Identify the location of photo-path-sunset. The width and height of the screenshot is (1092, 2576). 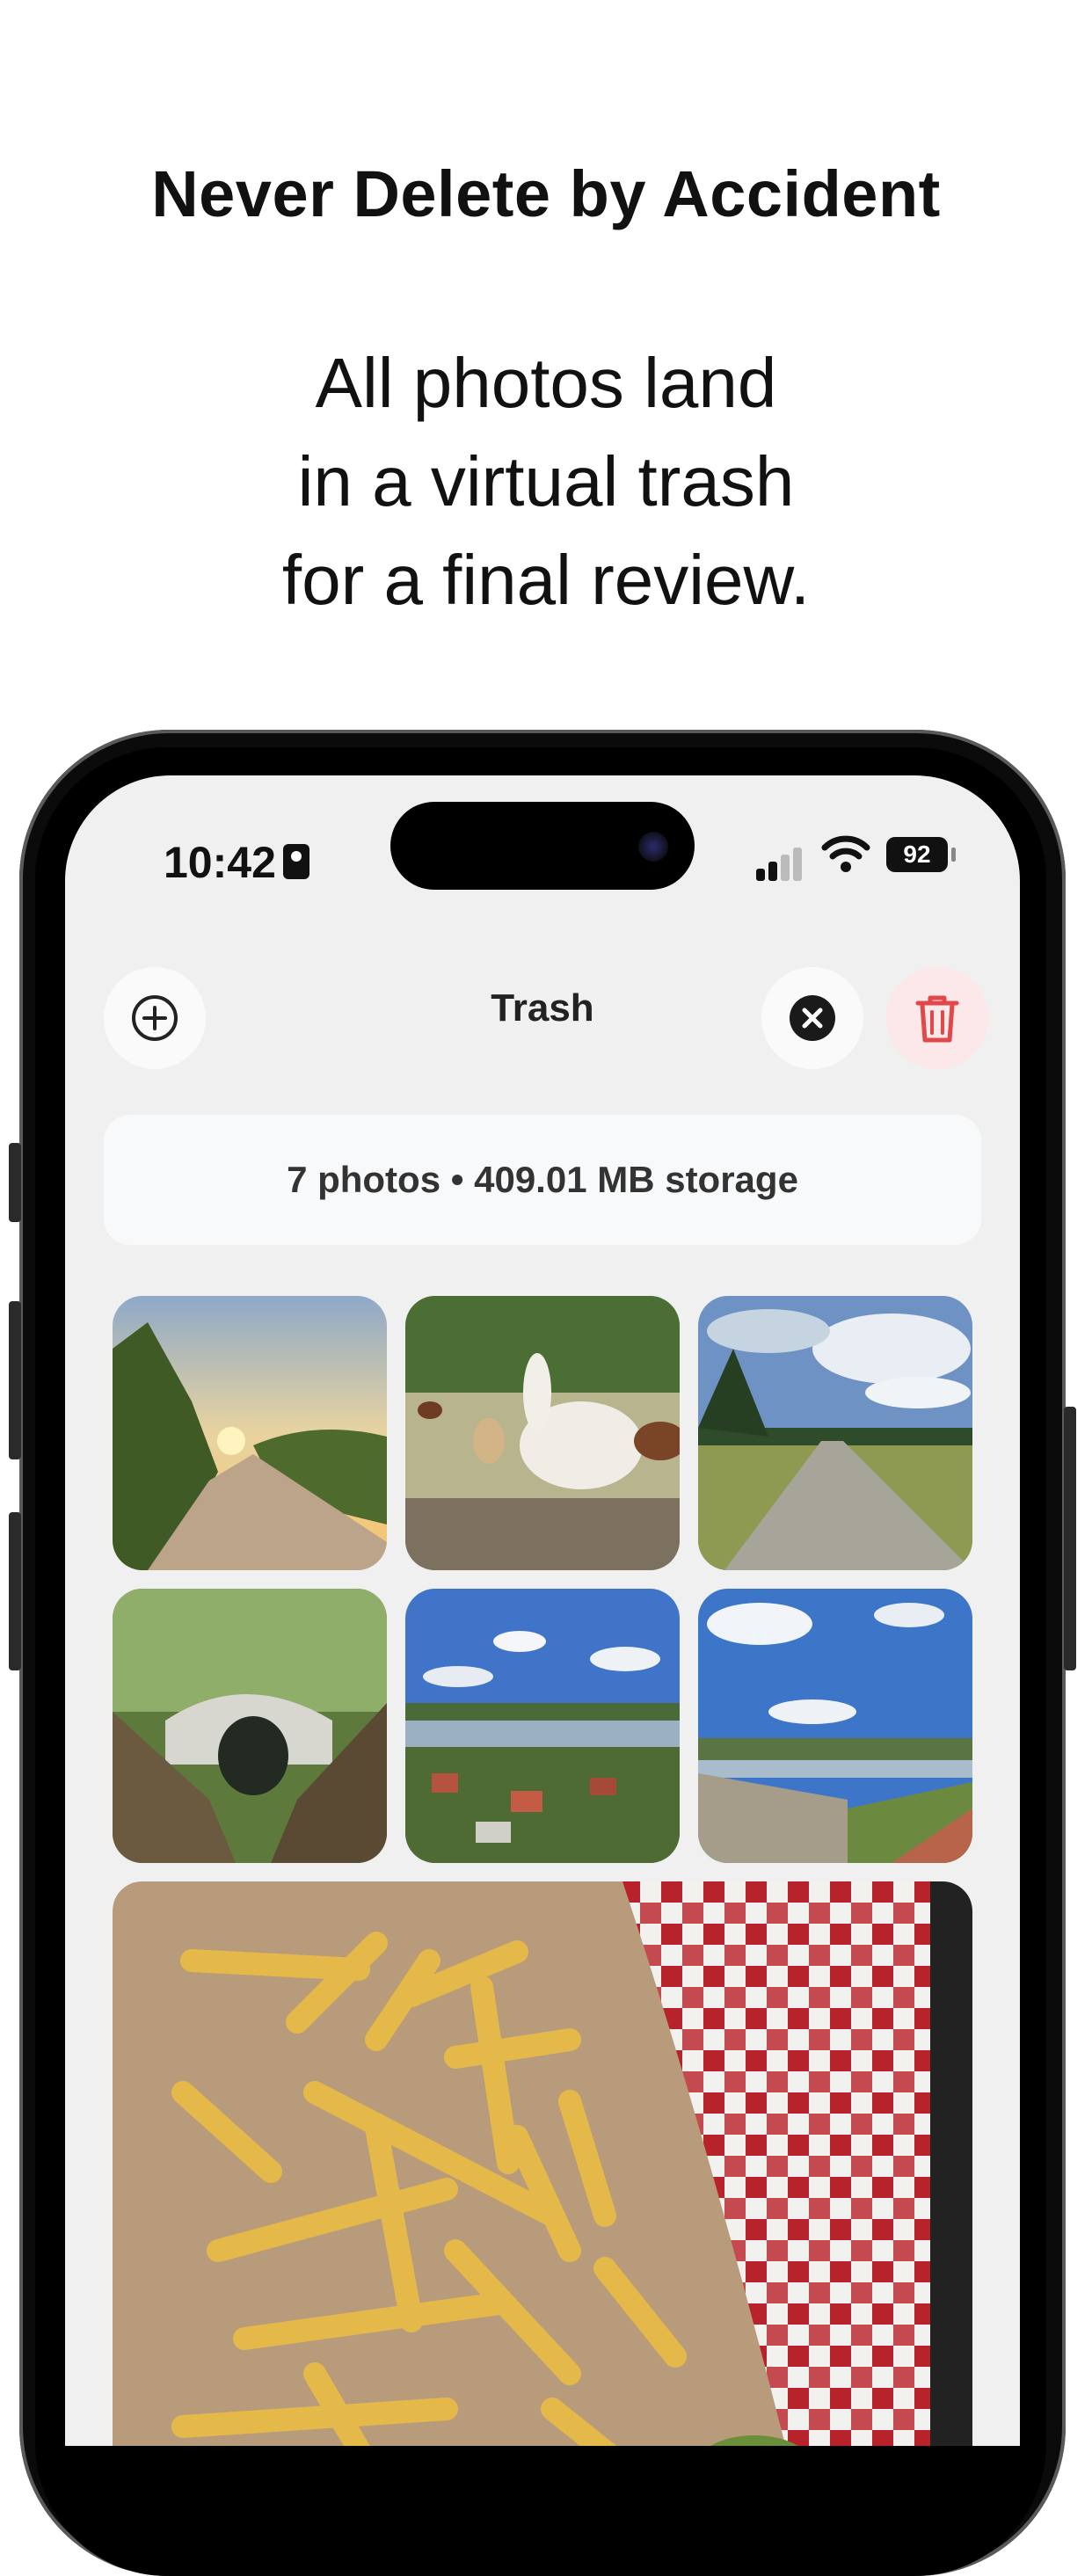
(250, 1433).